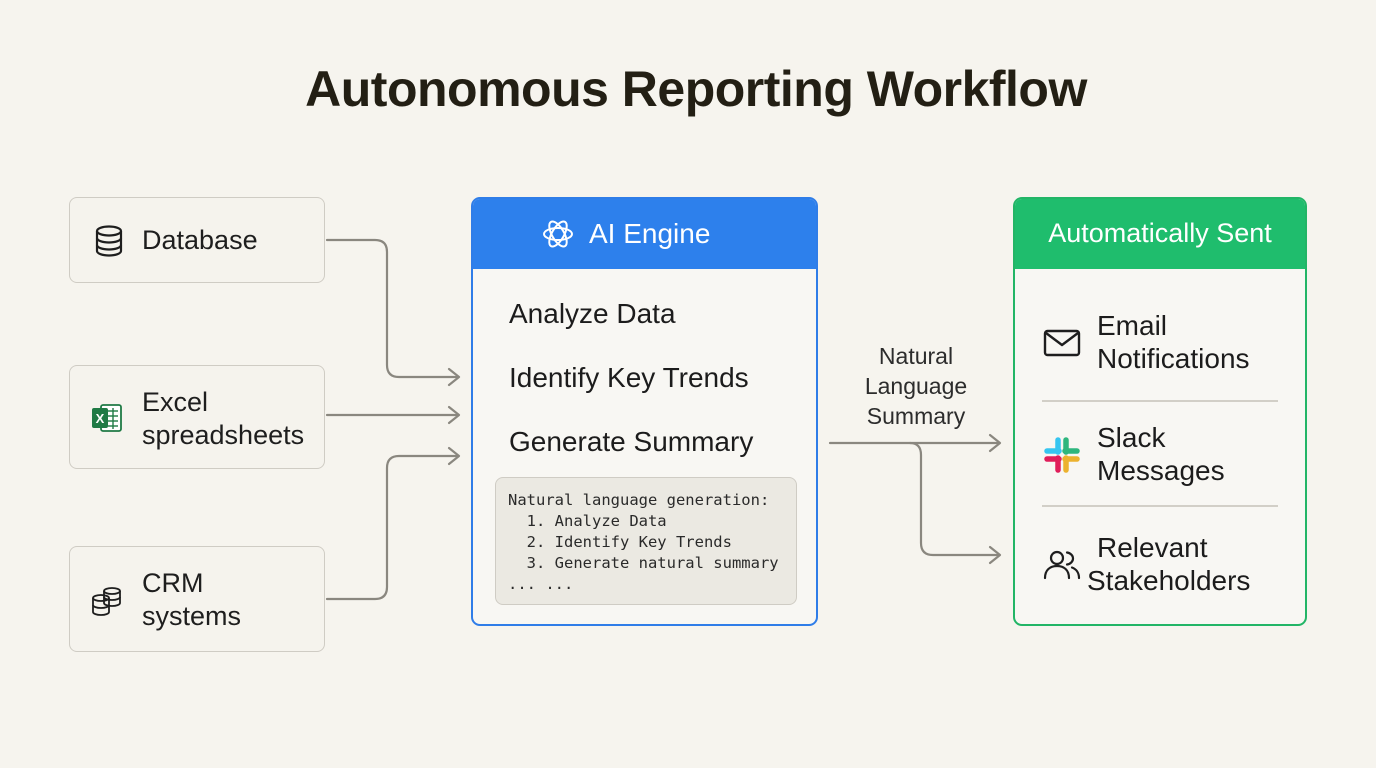 This screenshot has width=1376, height=768. I want to click on automatically-sent-header: Automatically Sent, so click(1160, 234).